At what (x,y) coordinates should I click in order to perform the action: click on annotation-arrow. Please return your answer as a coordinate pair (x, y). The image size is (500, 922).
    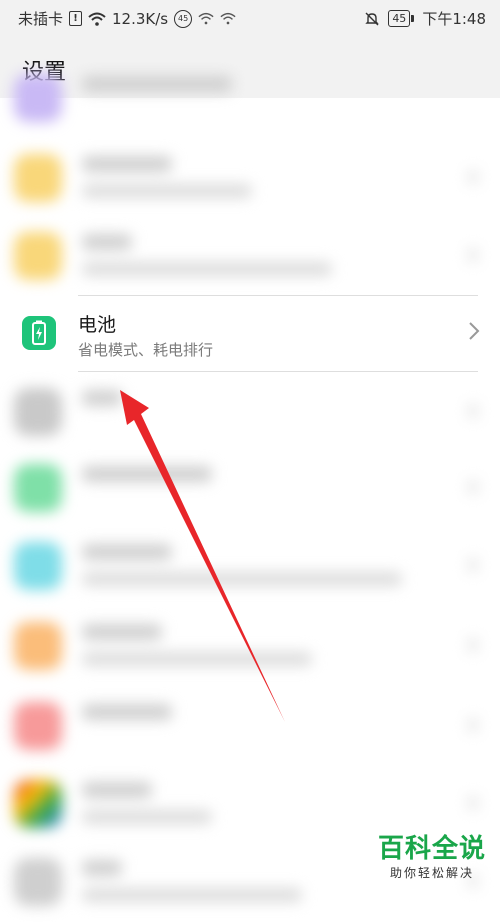
    Looking at the image, I should click on (202, 556).